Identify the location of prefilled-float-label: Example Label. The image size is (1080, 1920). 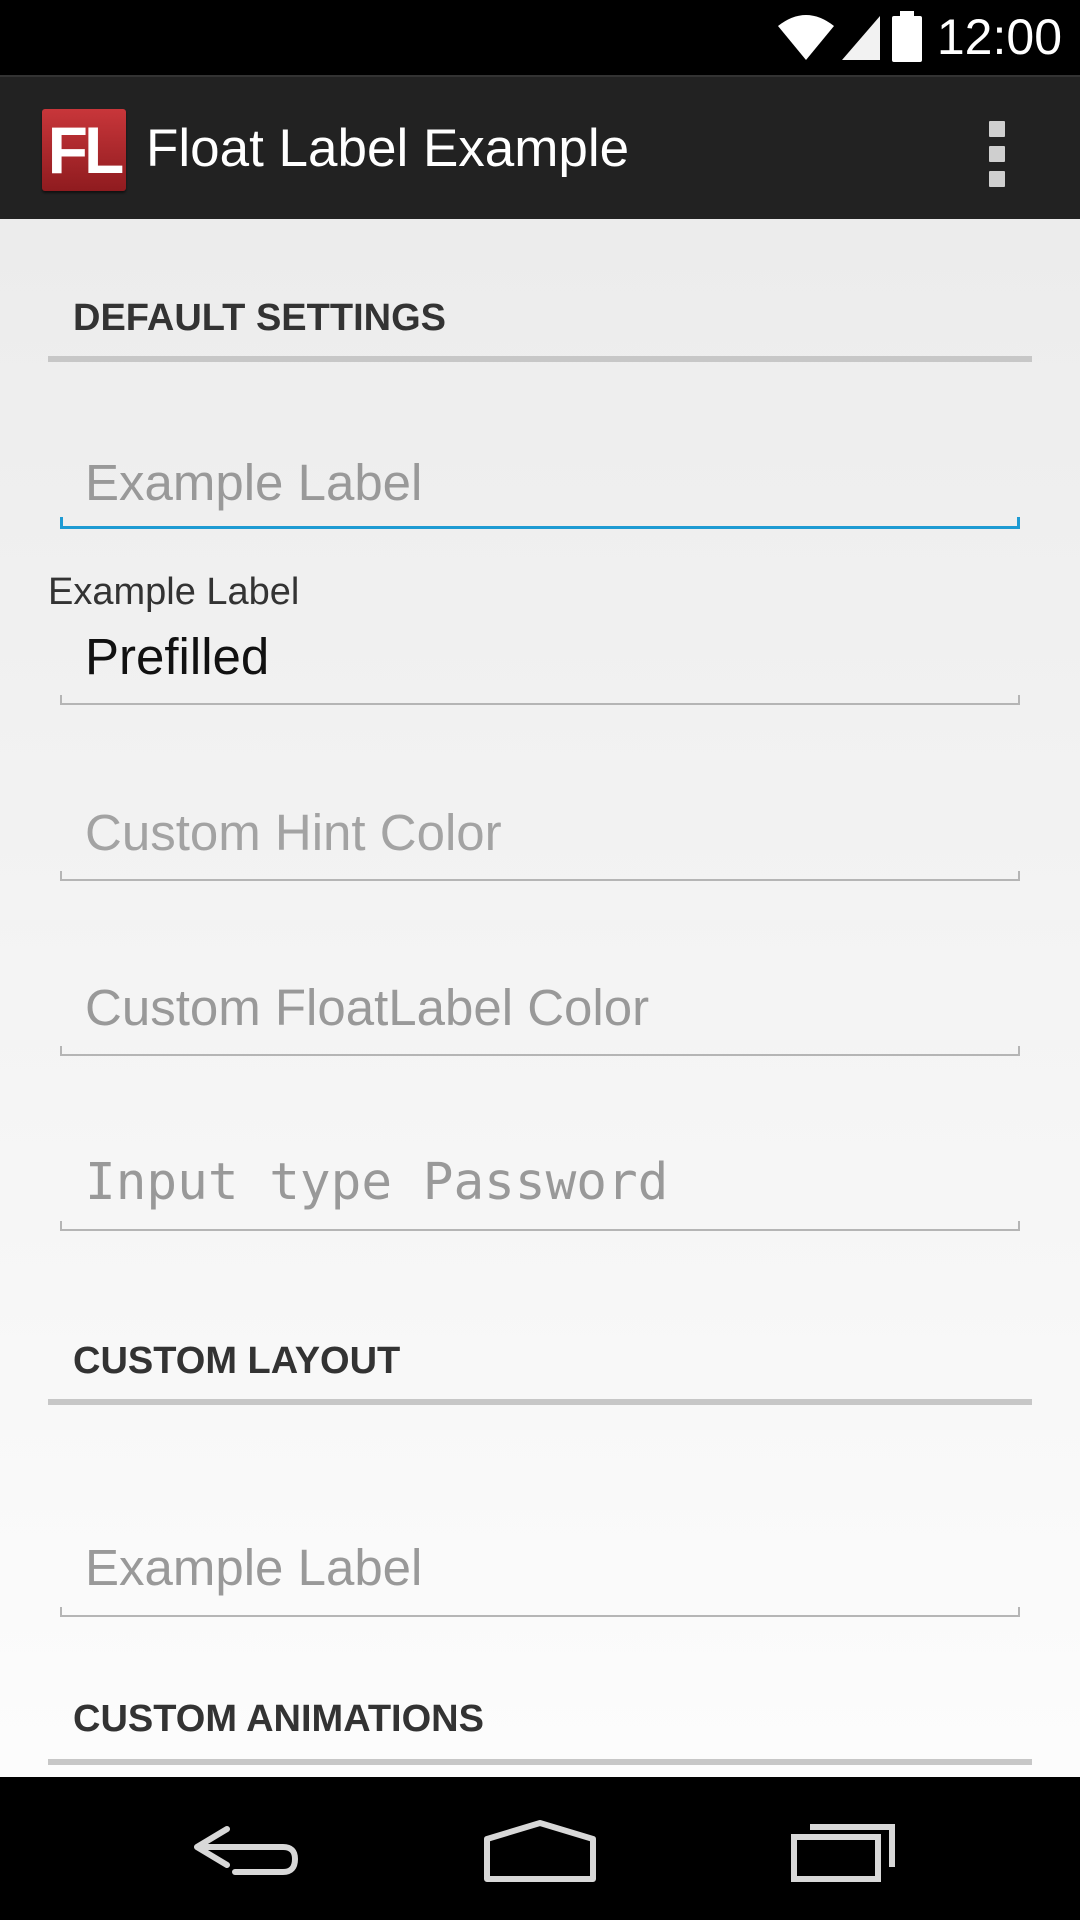
(174, 592).